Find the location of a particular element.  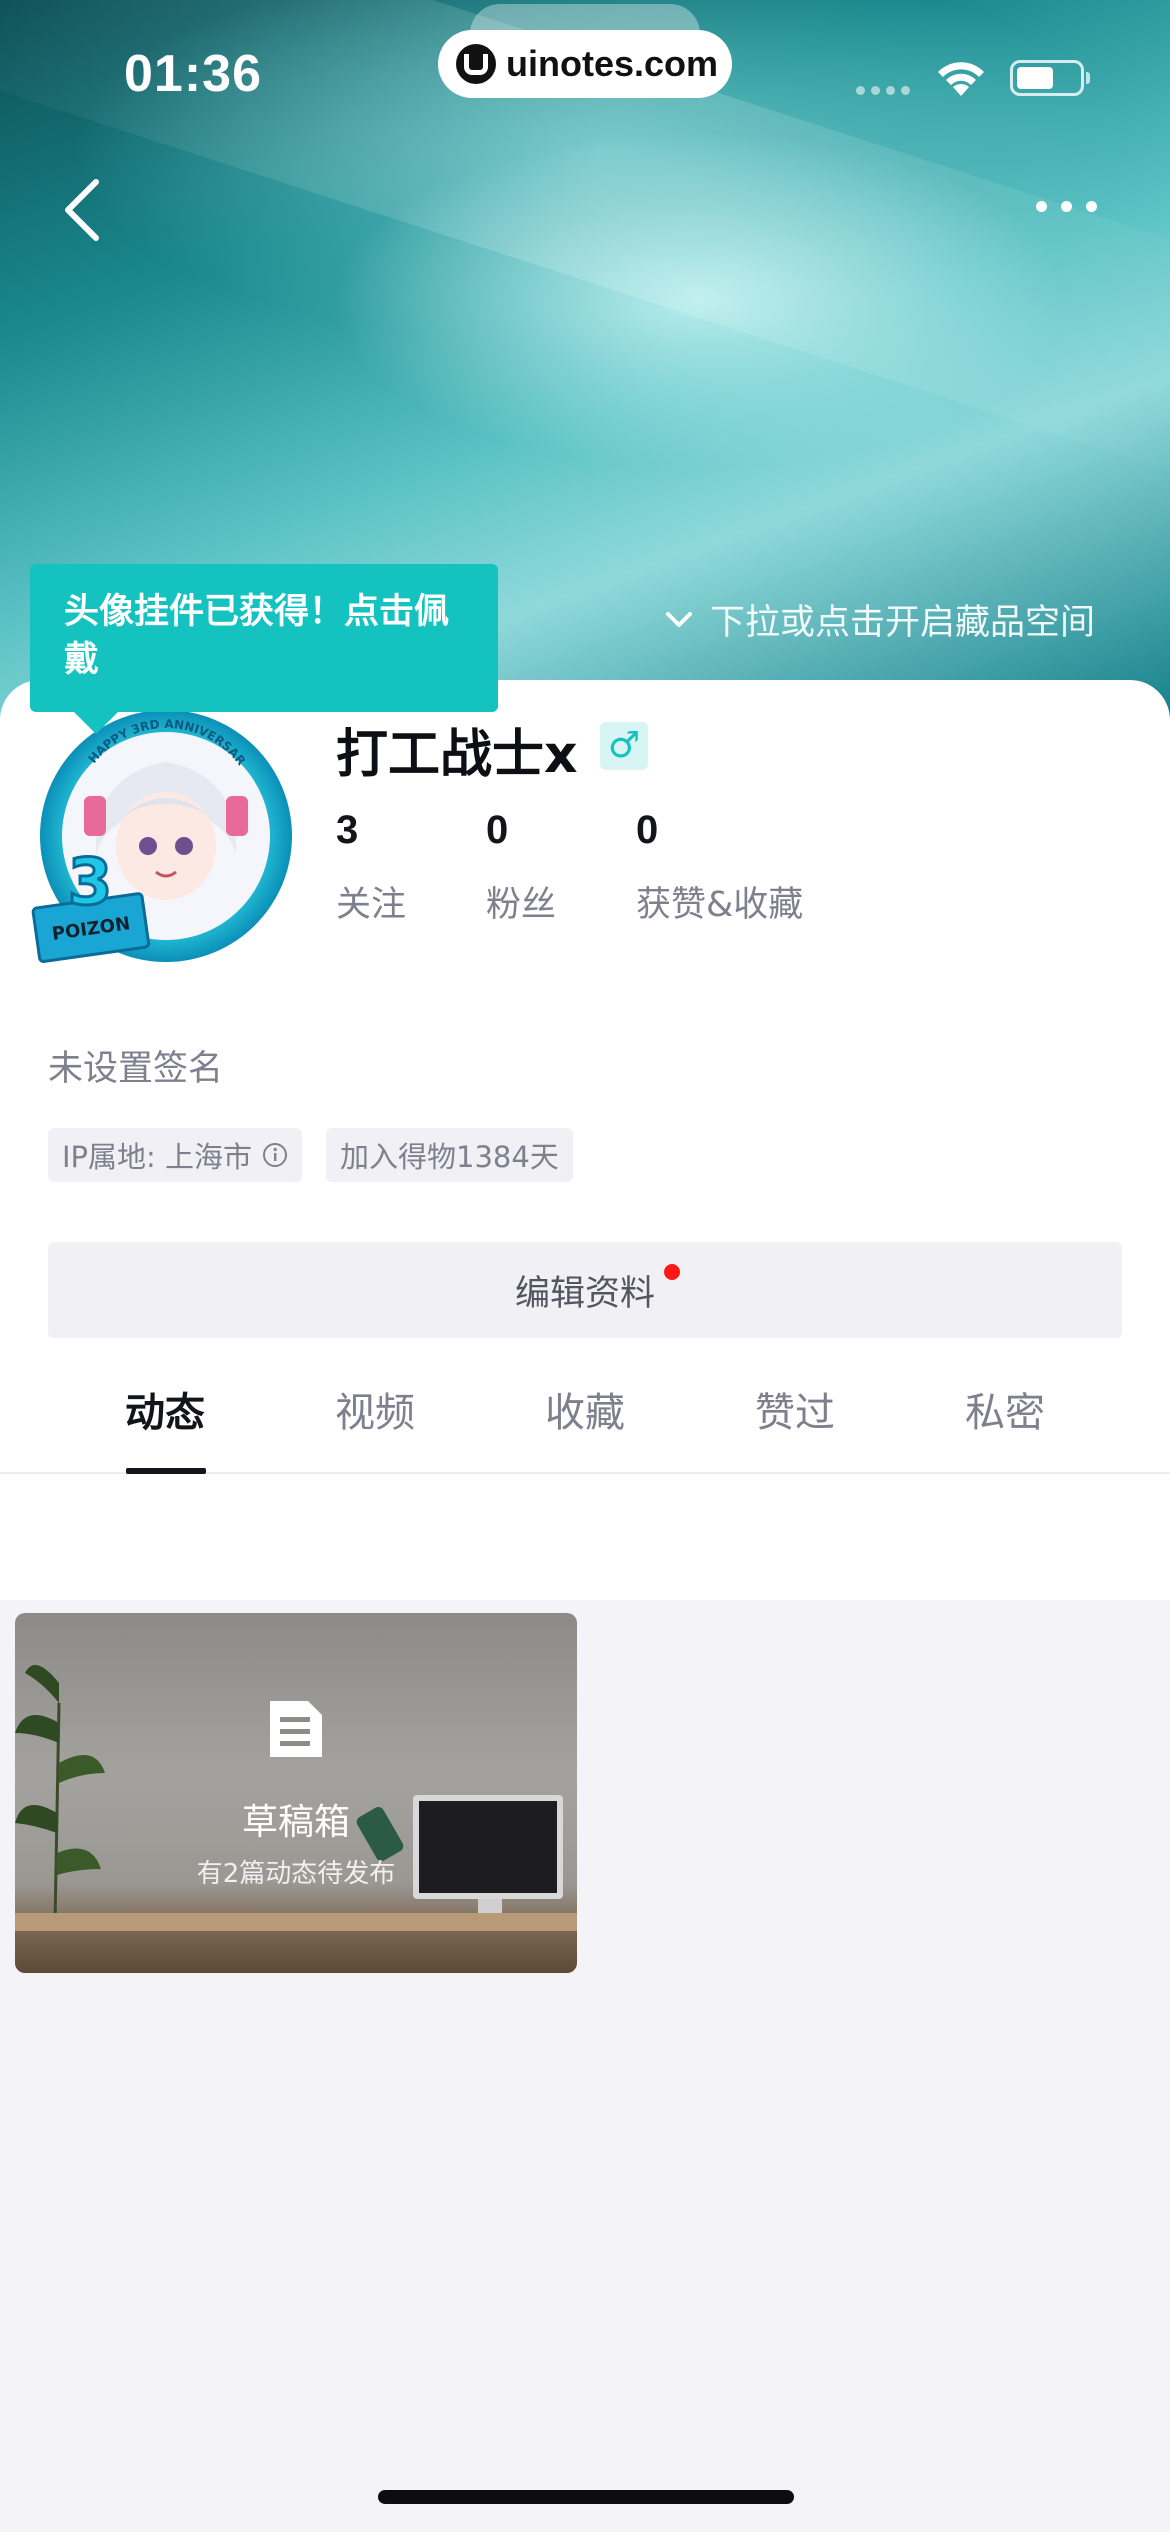

avatar-badge-number: 3 is located at coordinates (90, 883).